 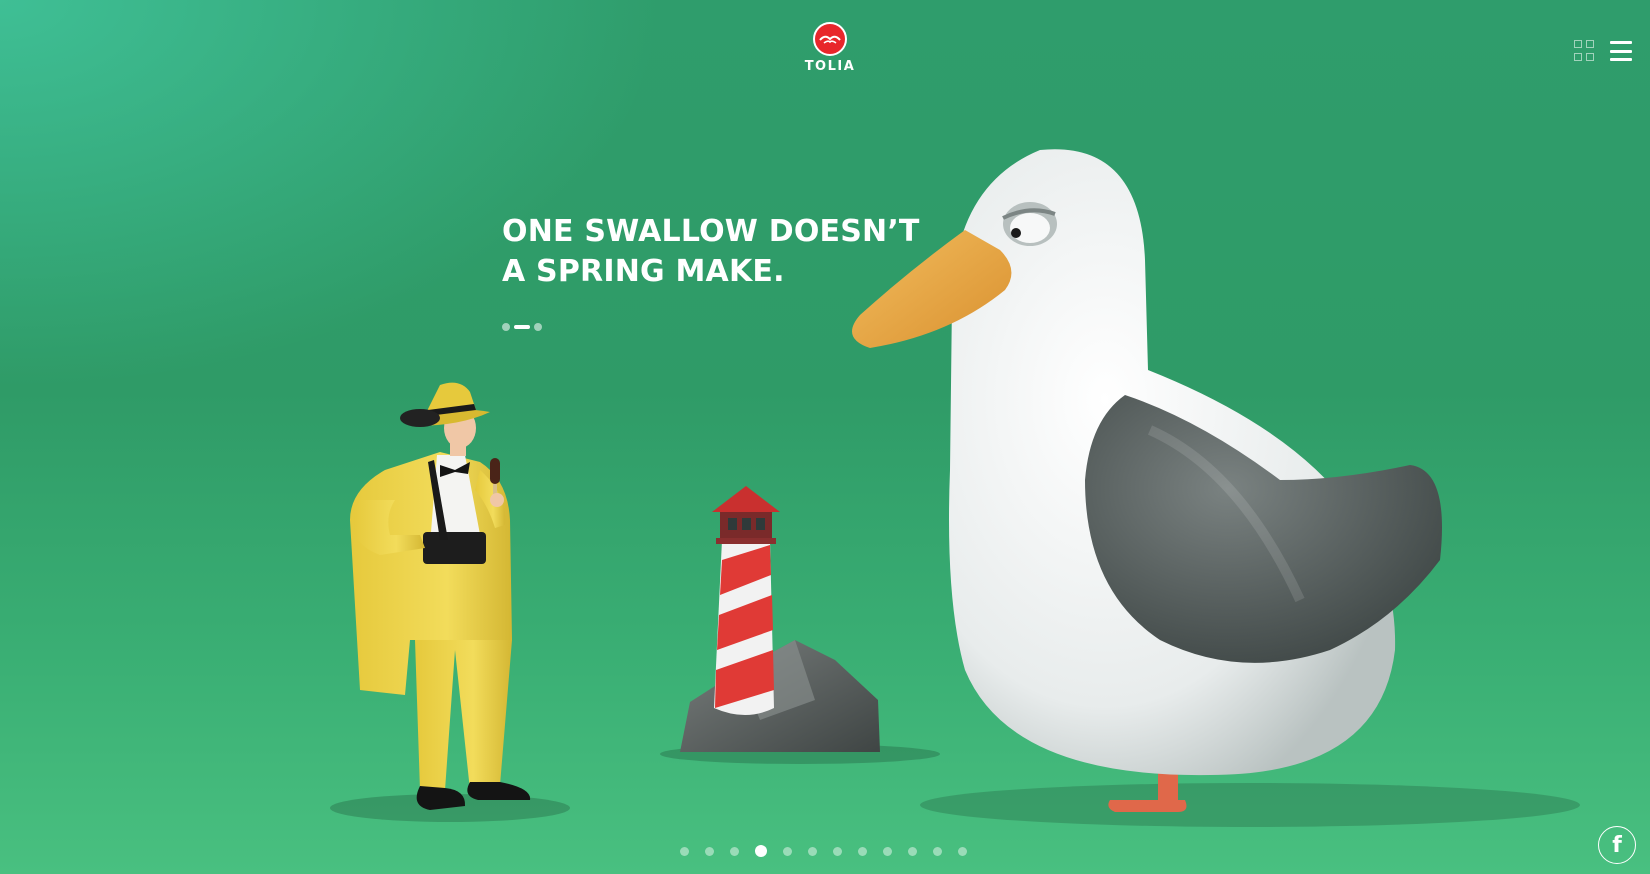 What do you see at coordinates (830, 39) in the screenshot?
I see `seagull-logo-icon` at bounding box center [830, 39].